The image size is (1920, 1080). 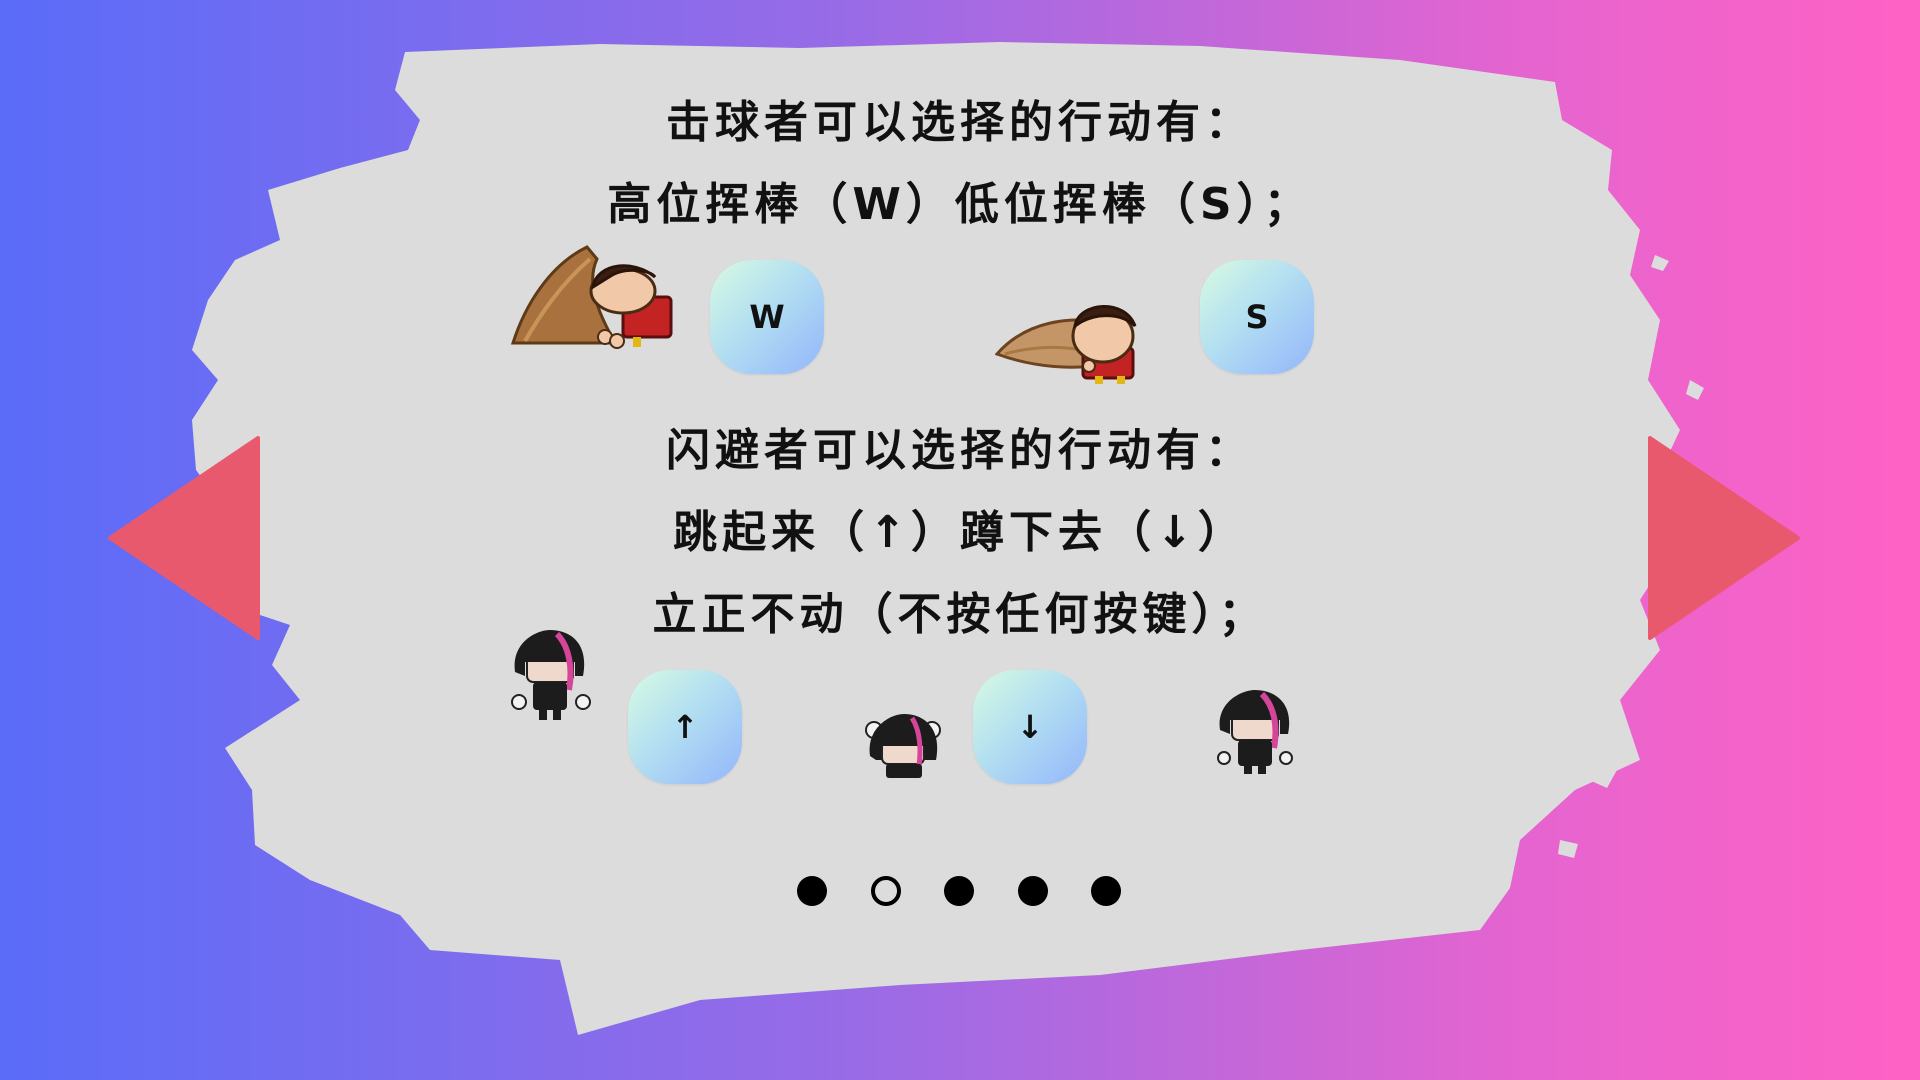 I want to click on dodger-actions-line-2: 立正不动（不按任何按键）；, so click(x=960, y=614).